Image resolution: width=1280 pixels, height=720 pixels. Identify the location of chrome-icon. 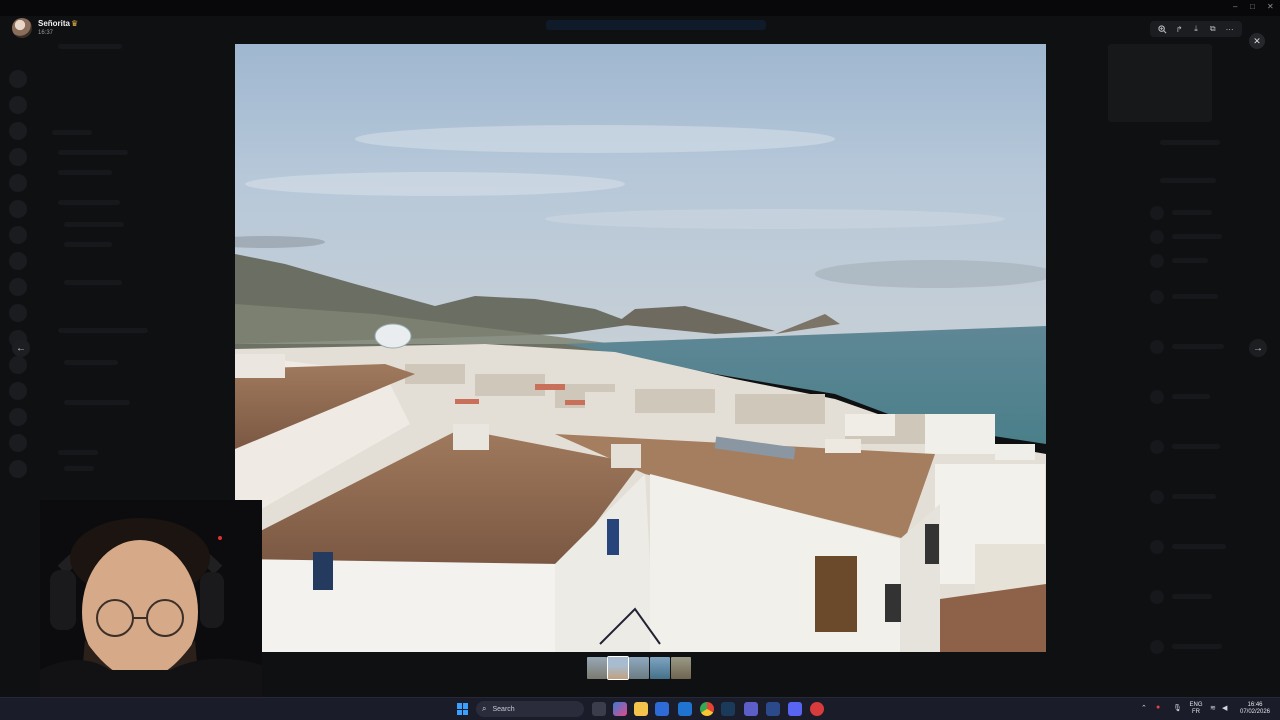
(707, 709).